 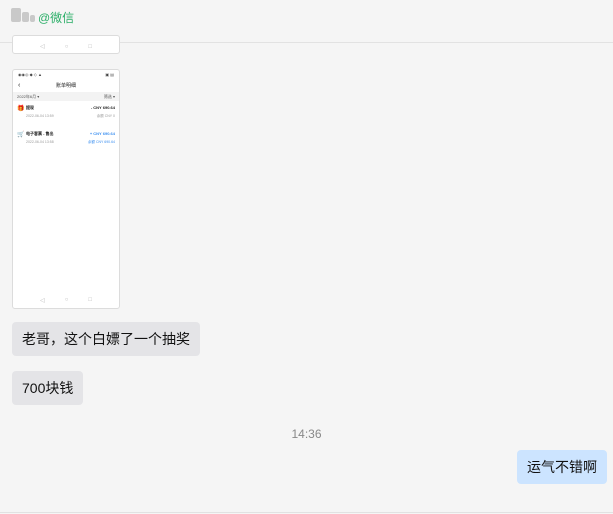 I want to click on message-timestamp: 14:36, so click(x=306, y=434).